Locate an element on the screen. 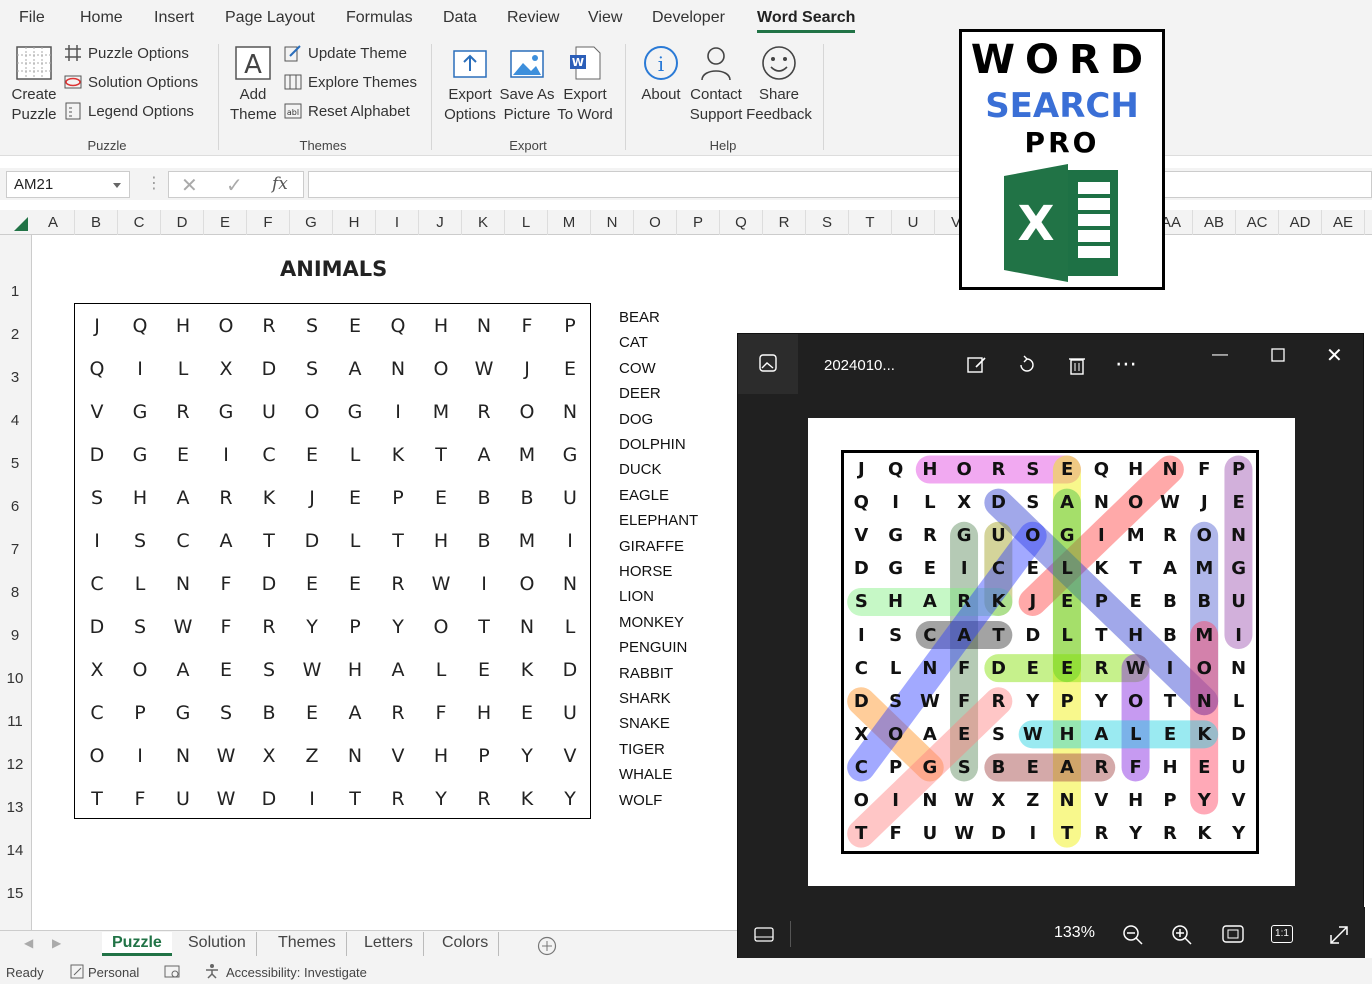  cancel-icon: ✕ is located at coordinates (189, 185).